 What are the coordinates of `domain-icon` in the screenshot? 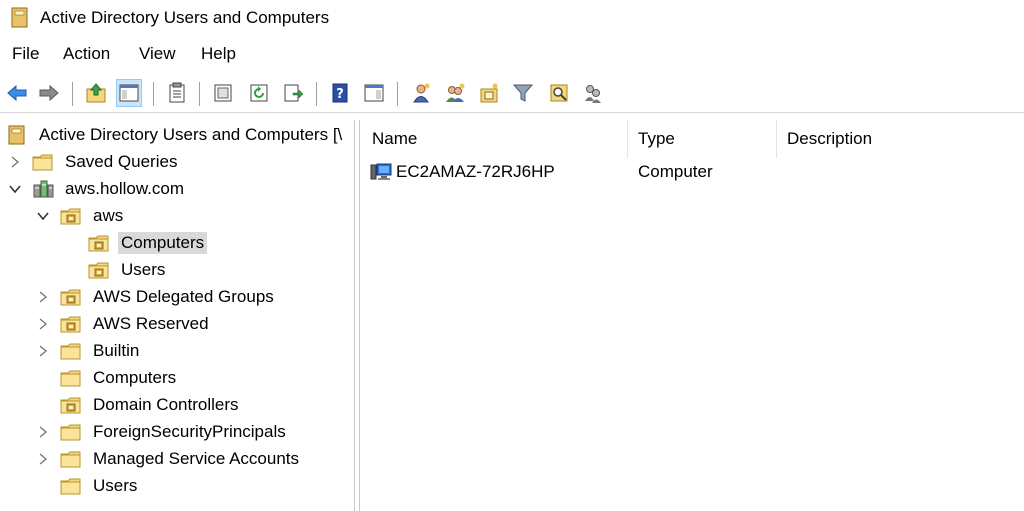 It's located at (43, 188).